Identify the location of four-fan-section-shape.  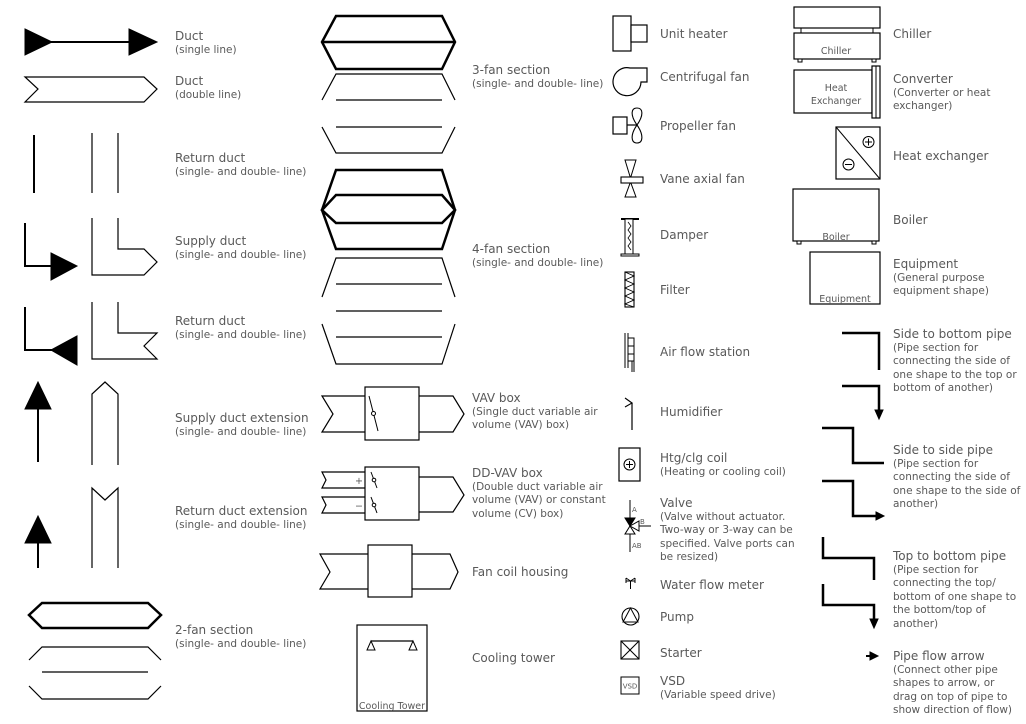
(388, 266).